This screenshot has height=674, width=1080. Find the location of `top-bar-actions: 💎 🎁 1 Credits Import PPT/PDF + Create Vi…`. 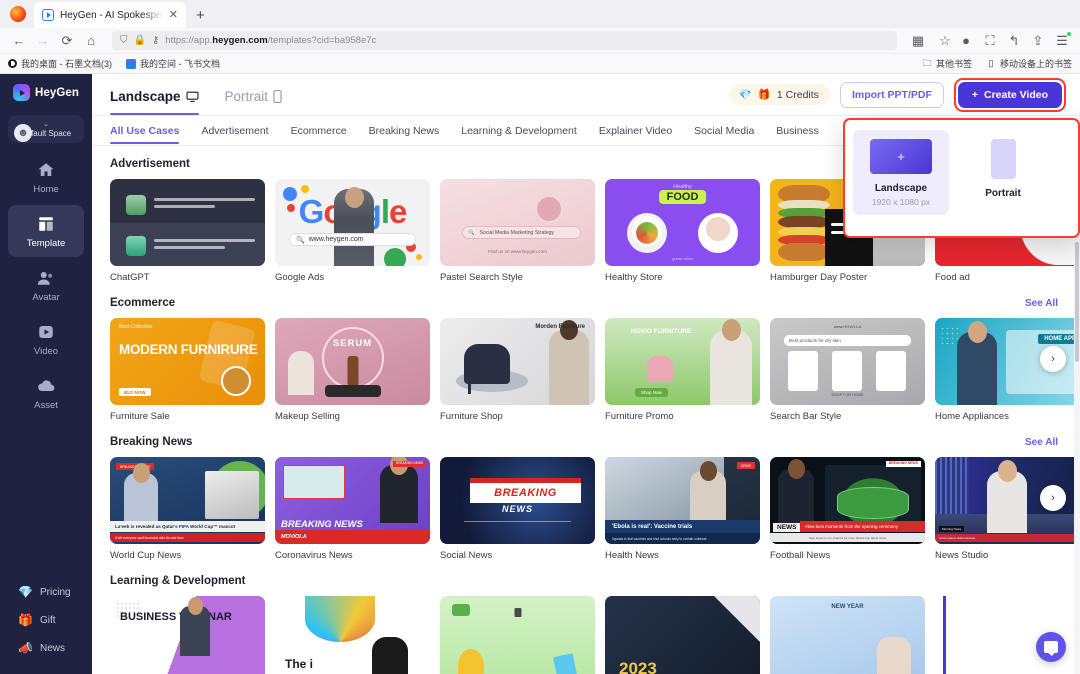

top-bar-actions: 💎 🎁 1 Credits Import PPT/PDF + Create Vi… is located at coordinates (897, 94).